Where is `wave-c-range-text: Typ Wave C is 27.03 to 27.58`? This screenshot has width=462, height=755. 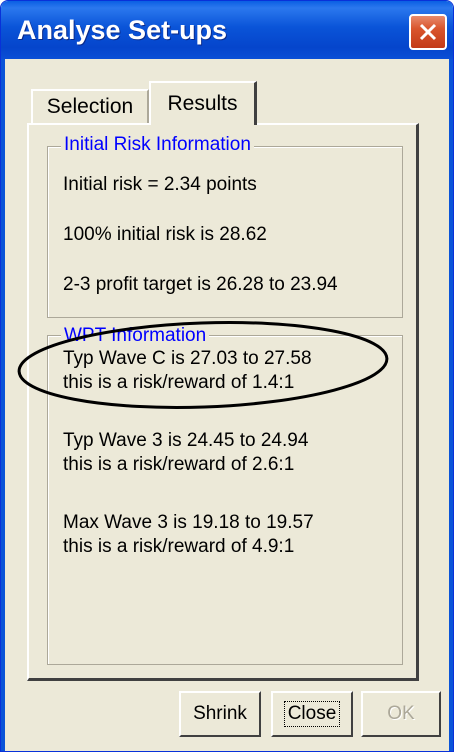 wave-c-range-text: Typ Wave C is 27.03 to 27.58 is located at coordinates (187, 358).